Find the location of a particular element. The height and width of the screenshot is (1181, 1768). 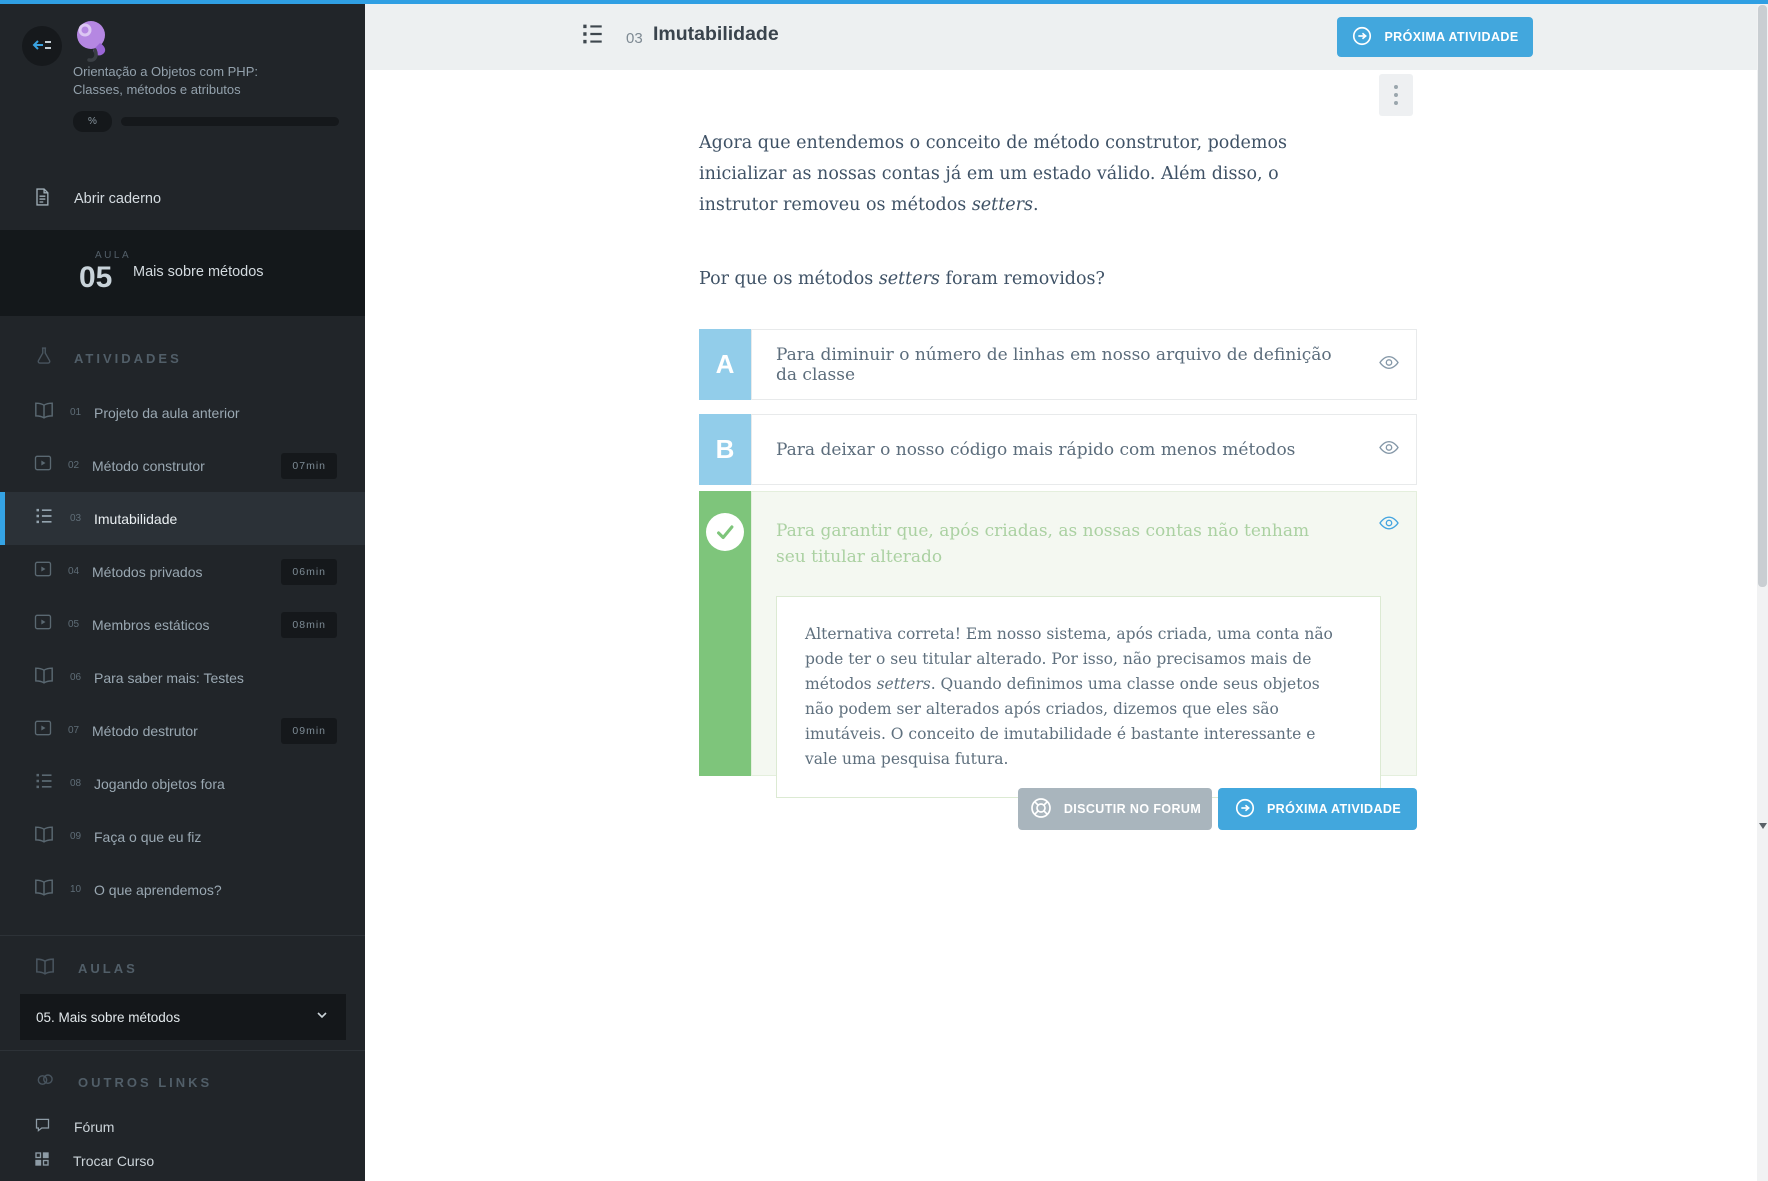

activity-number: 10 is located at coordinates (76, 889).